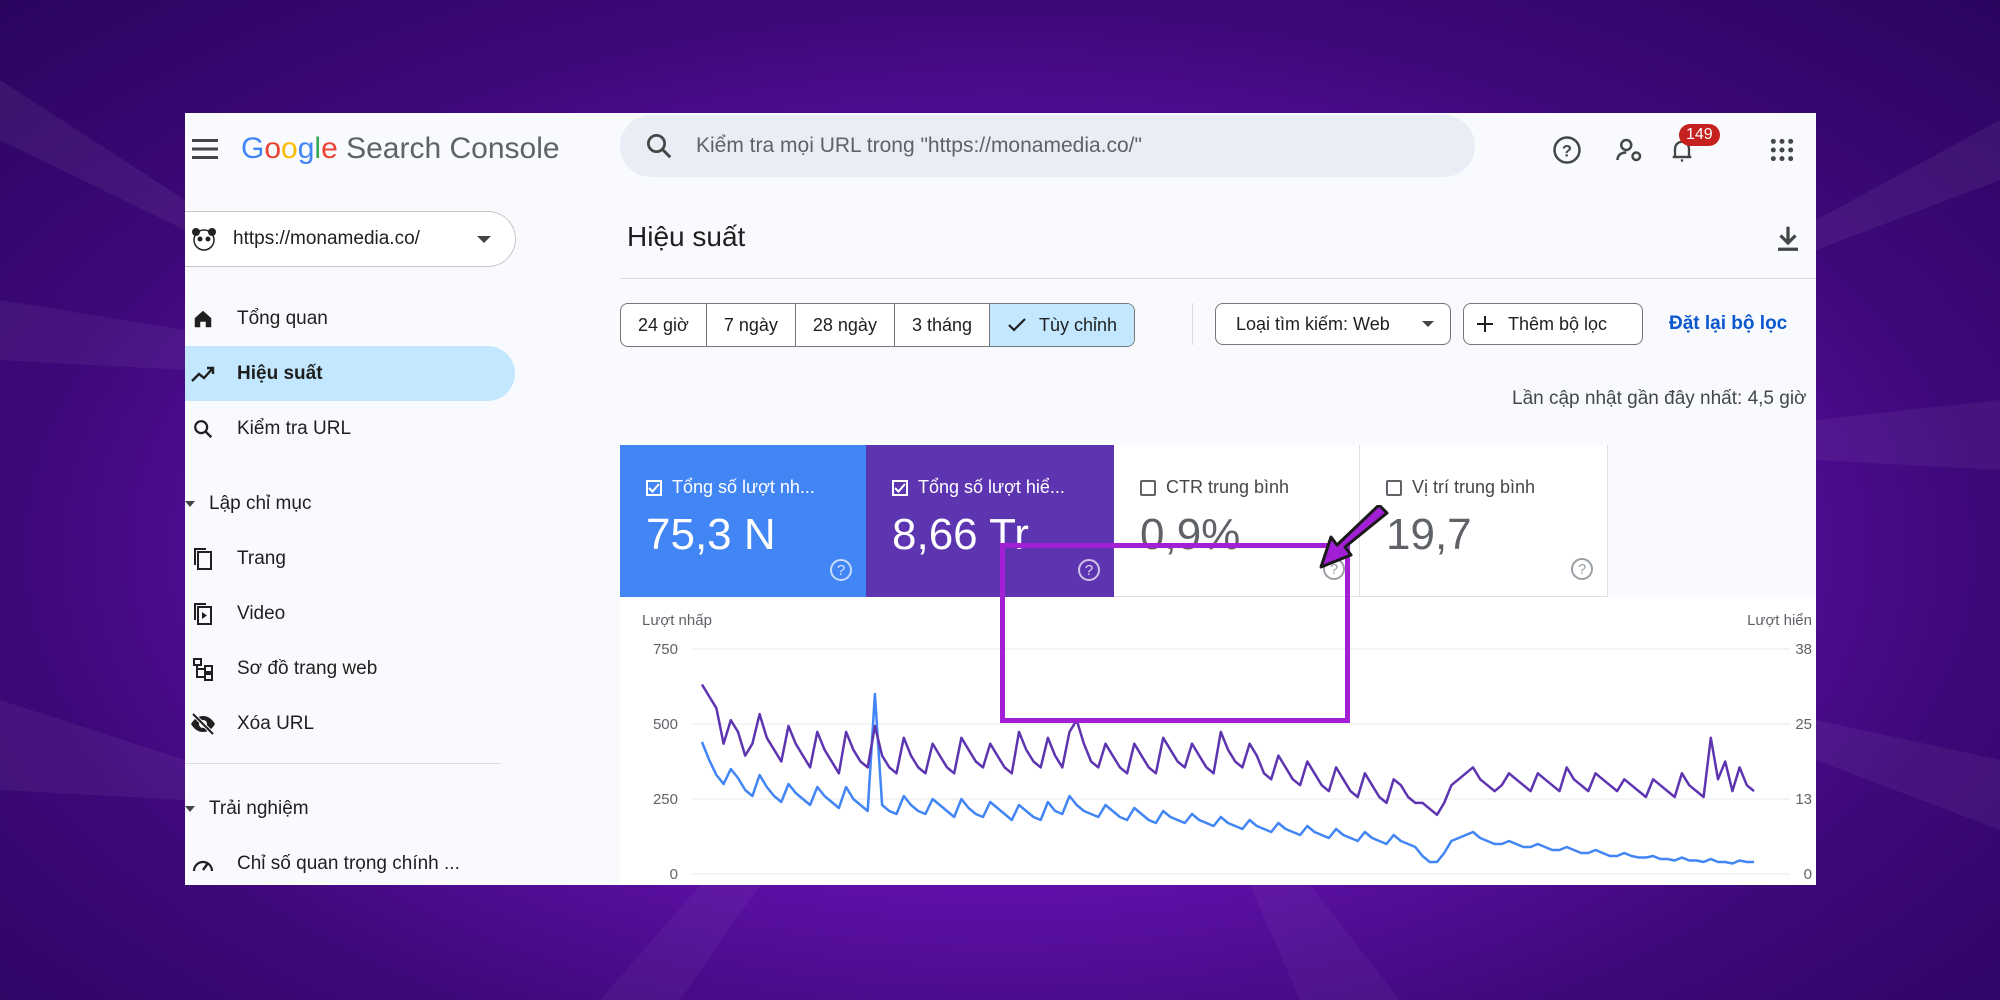 The width and height of the screenshot is (2000, 1000). Describe the element at coordinates (1228, 487) in the screenshot. I see `metric-label: CTR trung bình` at that location.